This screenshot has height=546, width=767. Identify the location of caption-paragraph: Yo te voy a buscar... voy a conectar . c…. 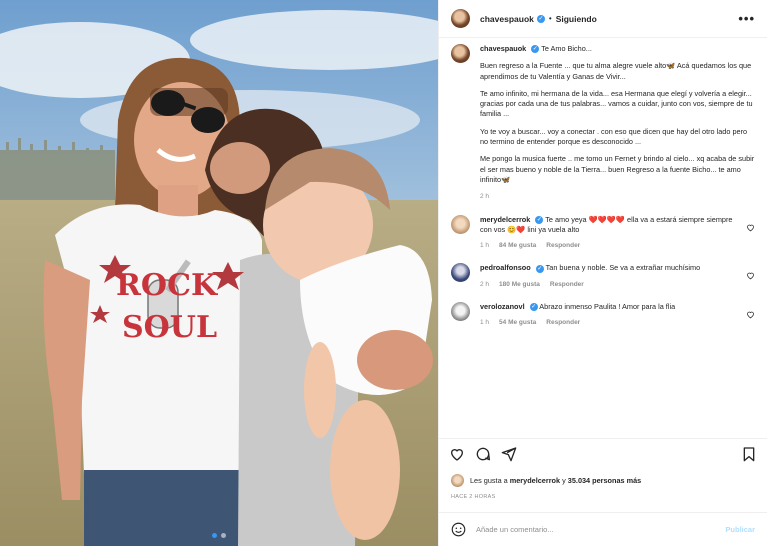
(614, 136).